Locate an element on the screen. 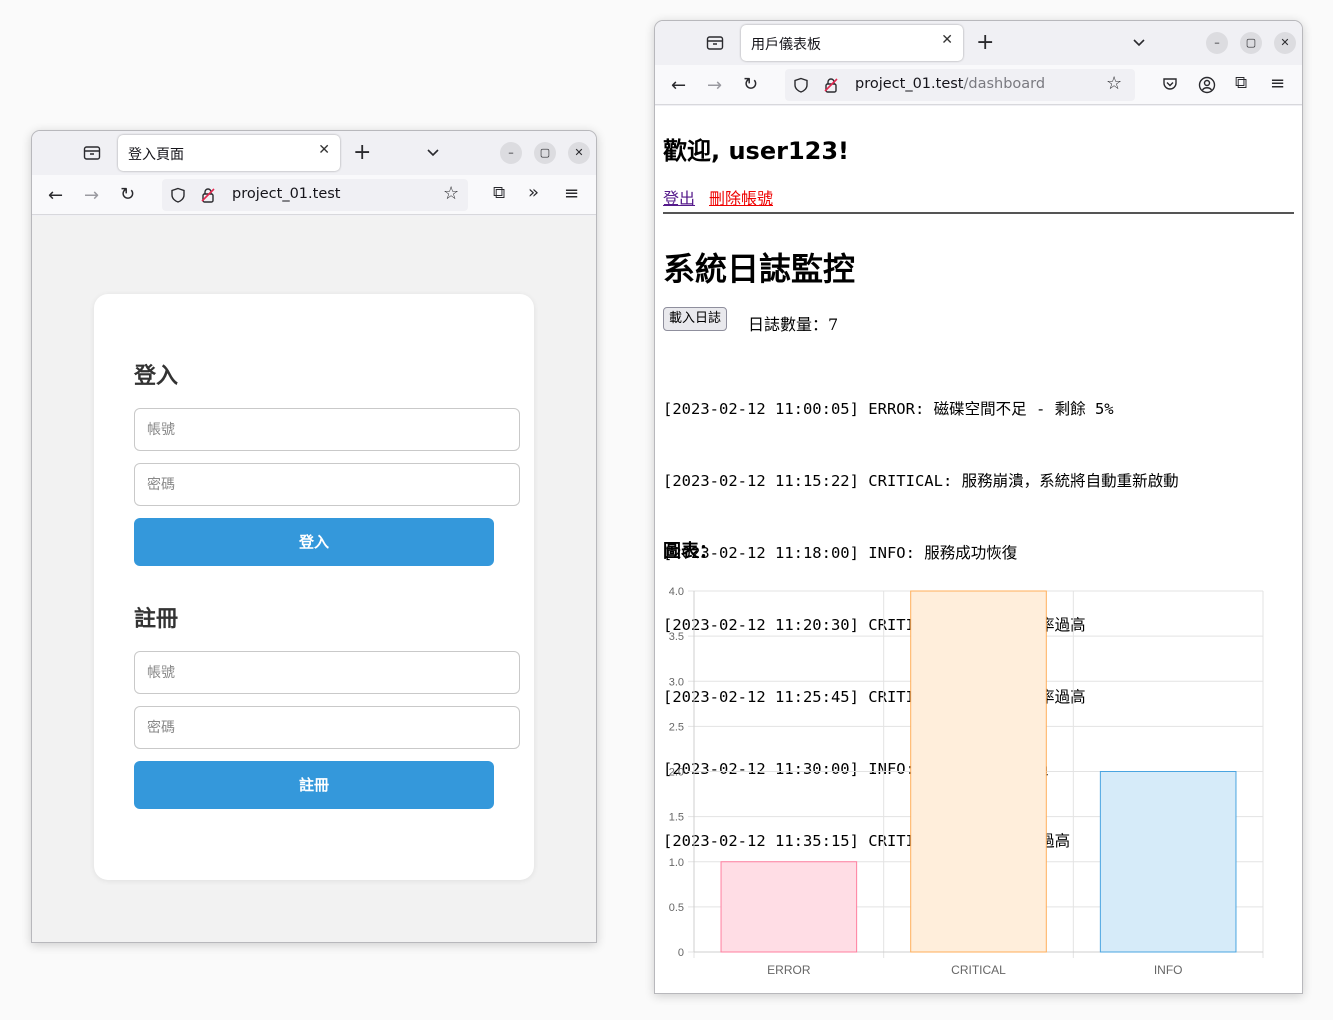 The height and width of the screenshot is (1020, 1333). x-tick-label: CRITICAL is located at coordinates (978, 970).